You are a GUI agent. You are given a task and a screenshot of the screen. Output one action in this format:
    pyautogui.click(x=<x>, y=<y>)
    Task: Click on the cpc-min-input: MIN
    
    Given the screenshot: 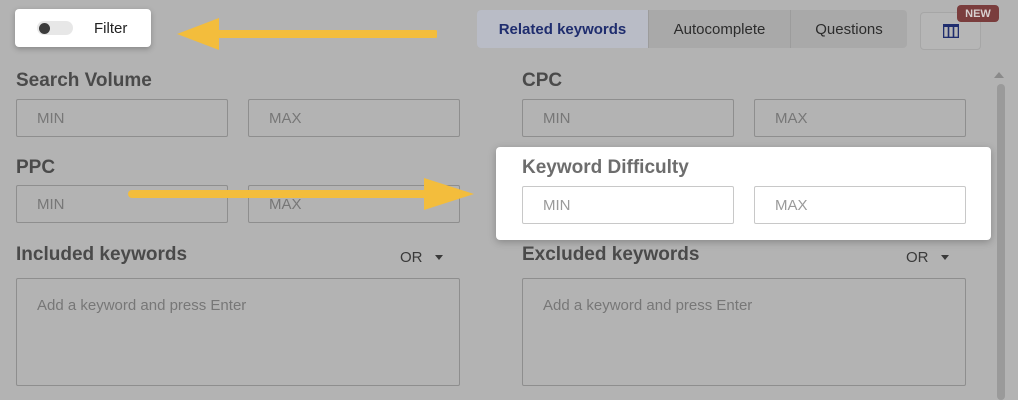 What is the action you would take?
    pyautogui.click(x=628, y=118)
    